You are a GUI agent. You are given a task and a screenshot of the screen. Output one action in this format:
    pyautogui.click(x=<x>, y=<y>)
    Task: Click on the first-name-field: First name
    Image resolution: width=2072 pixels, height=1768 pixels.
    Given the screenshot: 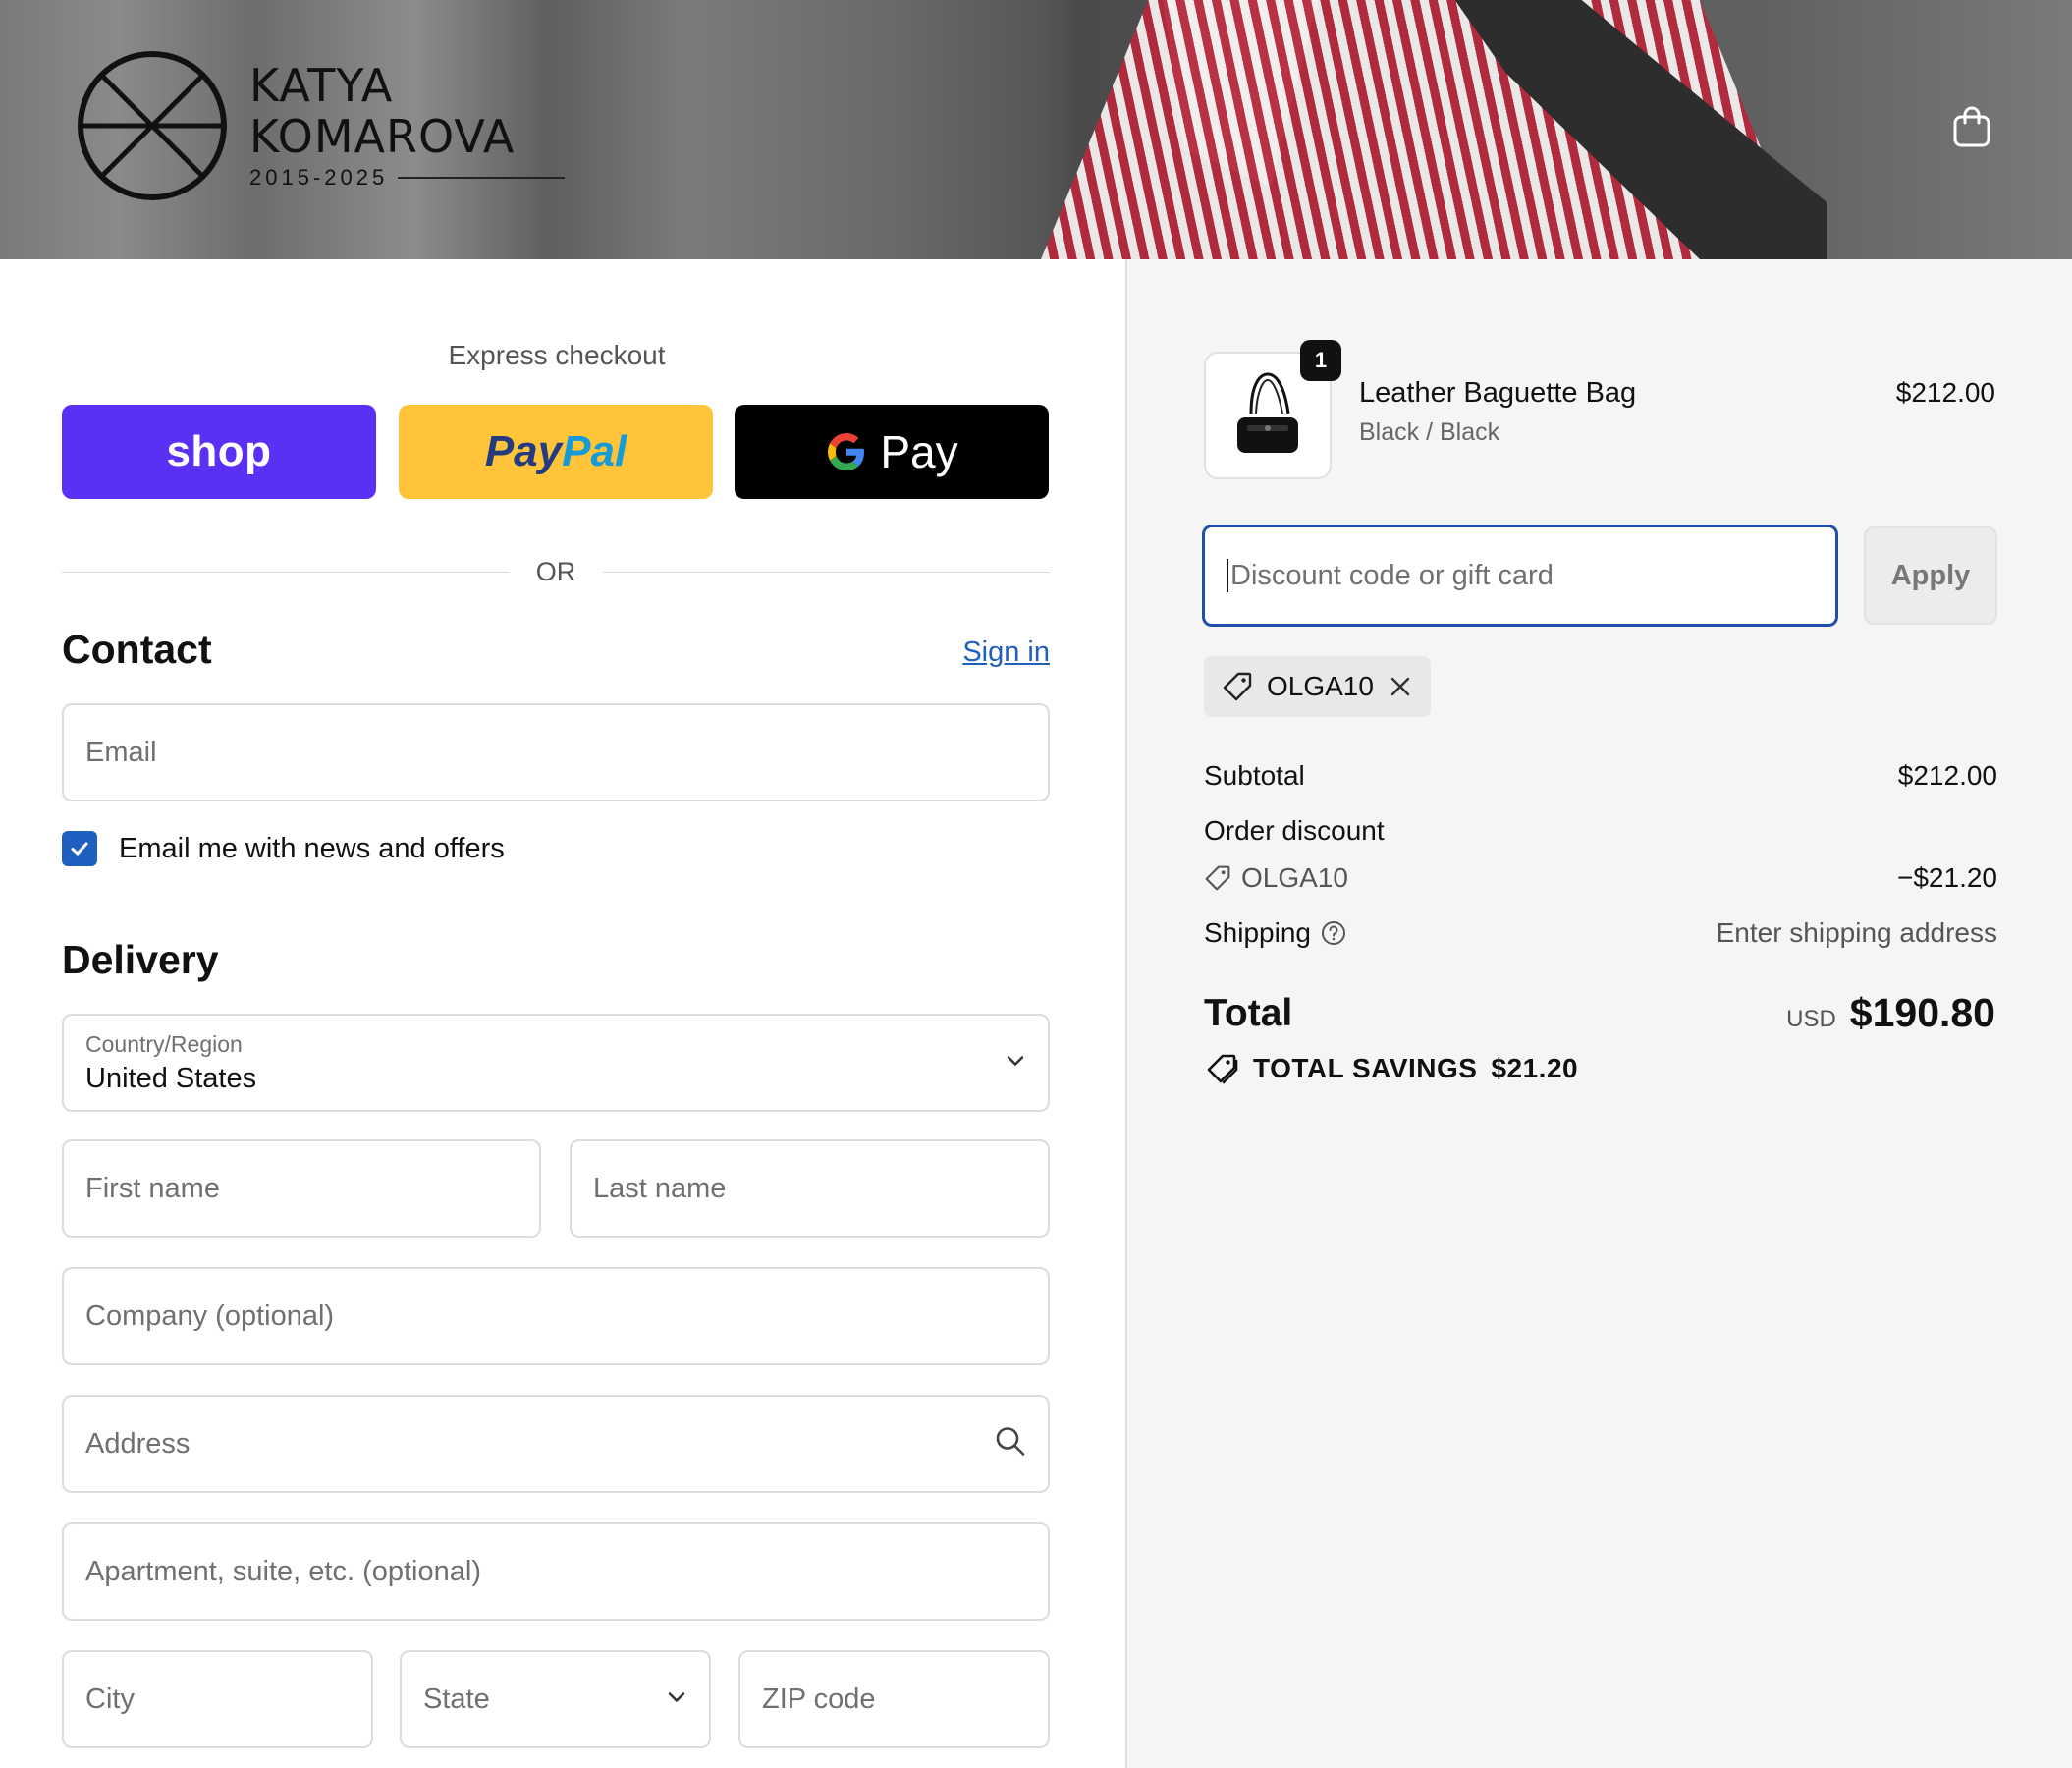 What is the action you would take?
    pyautogui.click(x=302, y=1188)
    